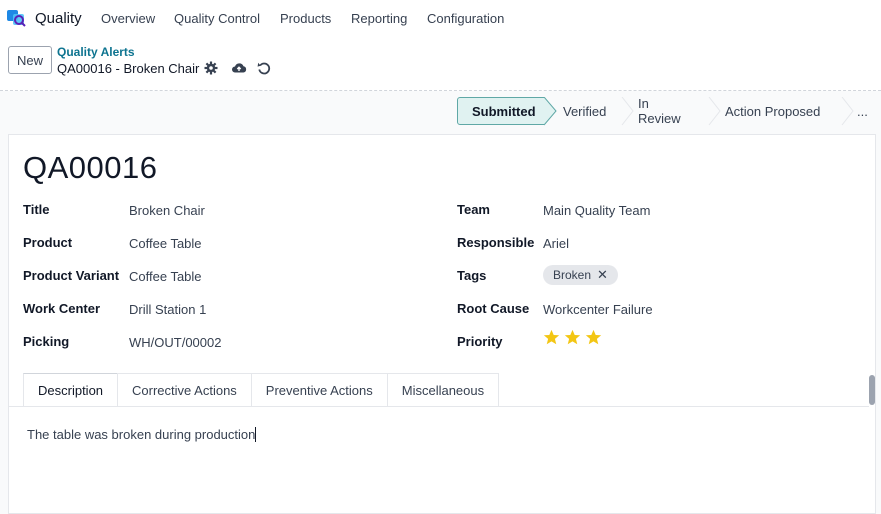  What do you see at coordinates (167, 309) in the screenshot?
I see `field-work-center: Drill Station 1` at bounding box center [167, 309].